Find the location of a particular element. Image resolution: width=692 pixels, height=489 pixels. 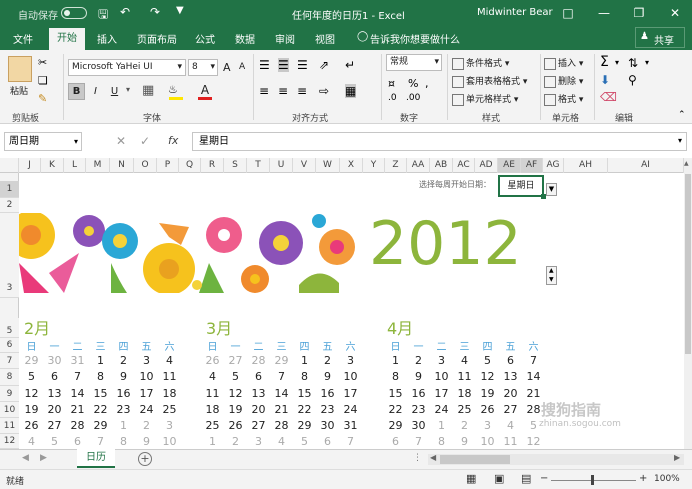

sort-filter-icon: ⇅ is located at coordinates (633, 63).